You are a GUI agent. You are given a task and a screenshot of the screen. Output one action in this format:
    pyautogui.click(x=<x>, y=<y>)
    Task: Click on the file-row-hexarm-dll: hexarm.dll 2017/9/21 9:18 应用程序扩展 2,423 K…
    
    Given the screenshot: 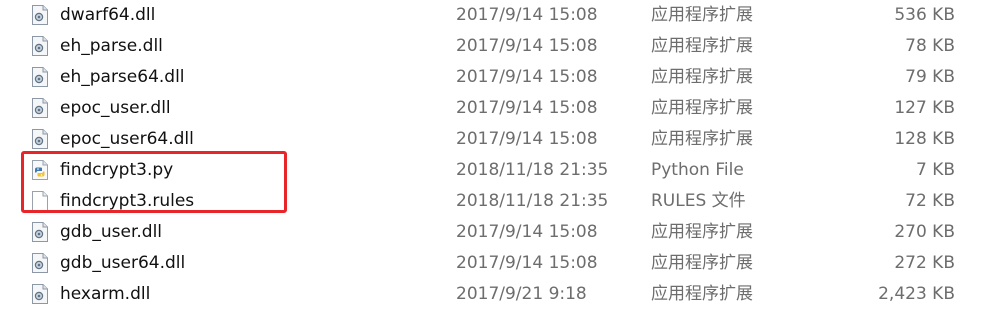 What is the action you would take?
    pyautogui.click(x=504, y=294)
    